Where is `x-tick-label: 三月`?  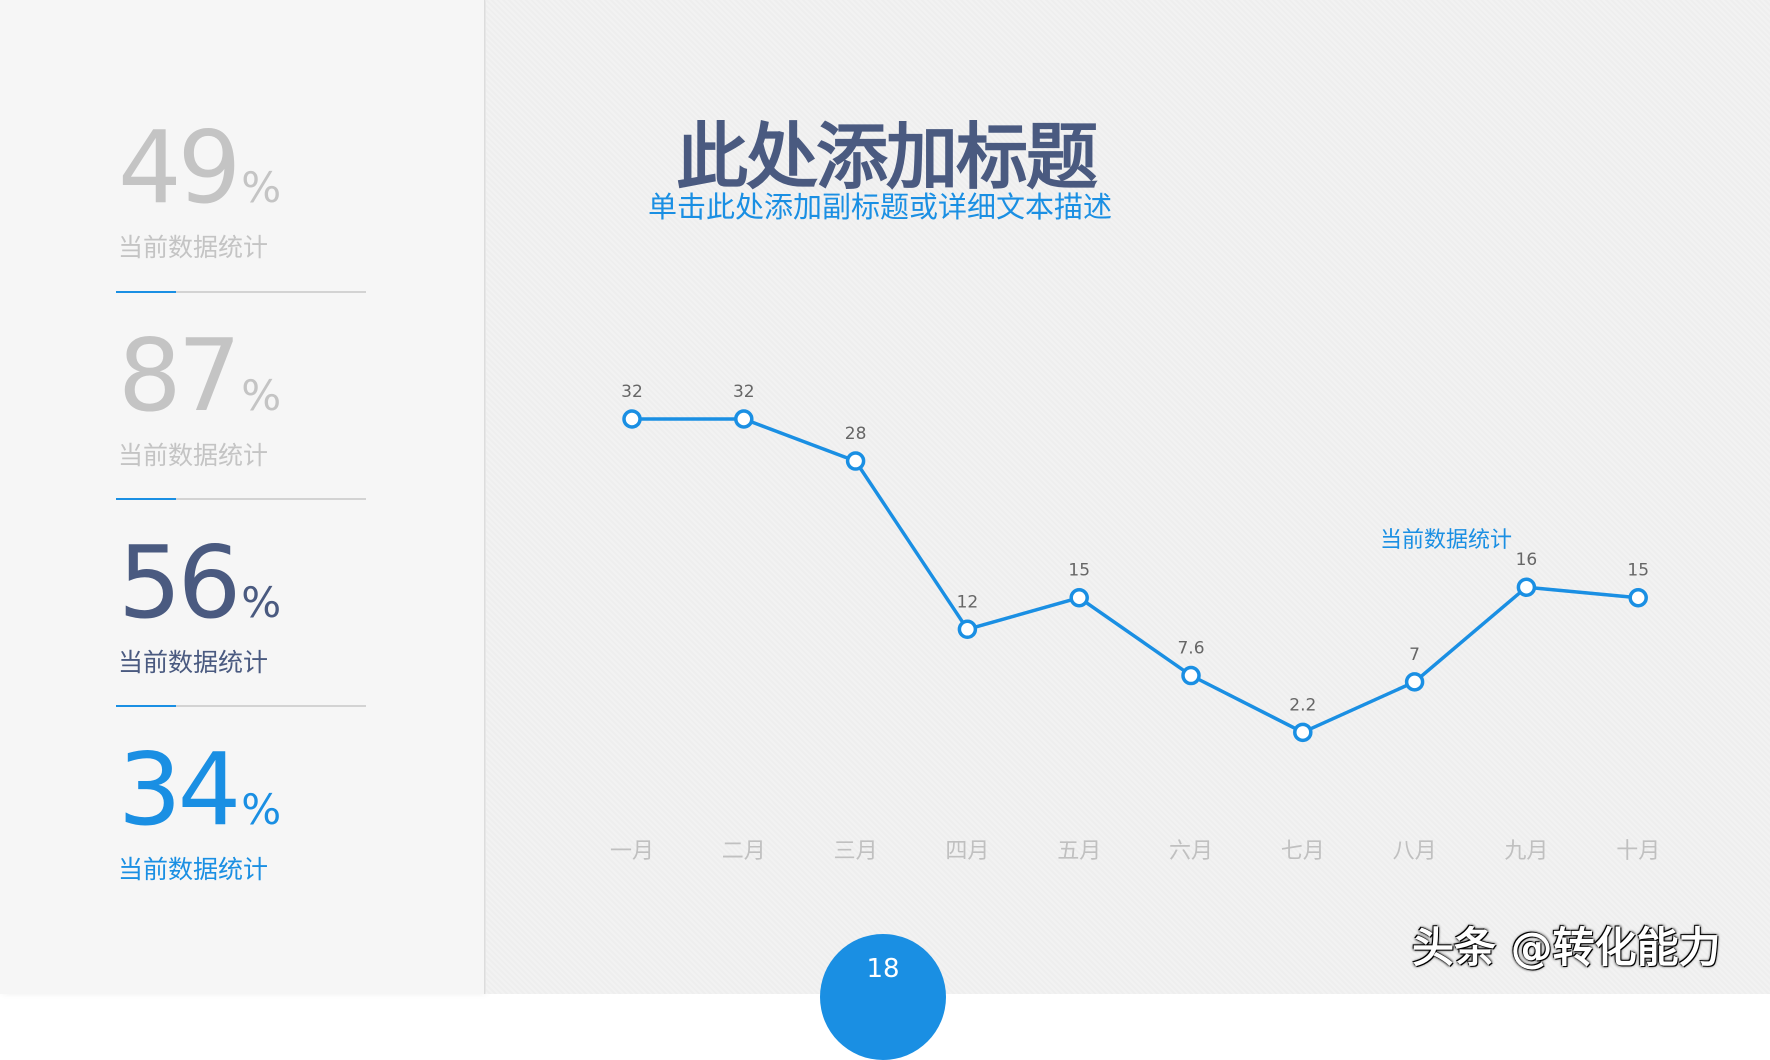 x-tick-label: 三月 is located at coordinates (856, 851).